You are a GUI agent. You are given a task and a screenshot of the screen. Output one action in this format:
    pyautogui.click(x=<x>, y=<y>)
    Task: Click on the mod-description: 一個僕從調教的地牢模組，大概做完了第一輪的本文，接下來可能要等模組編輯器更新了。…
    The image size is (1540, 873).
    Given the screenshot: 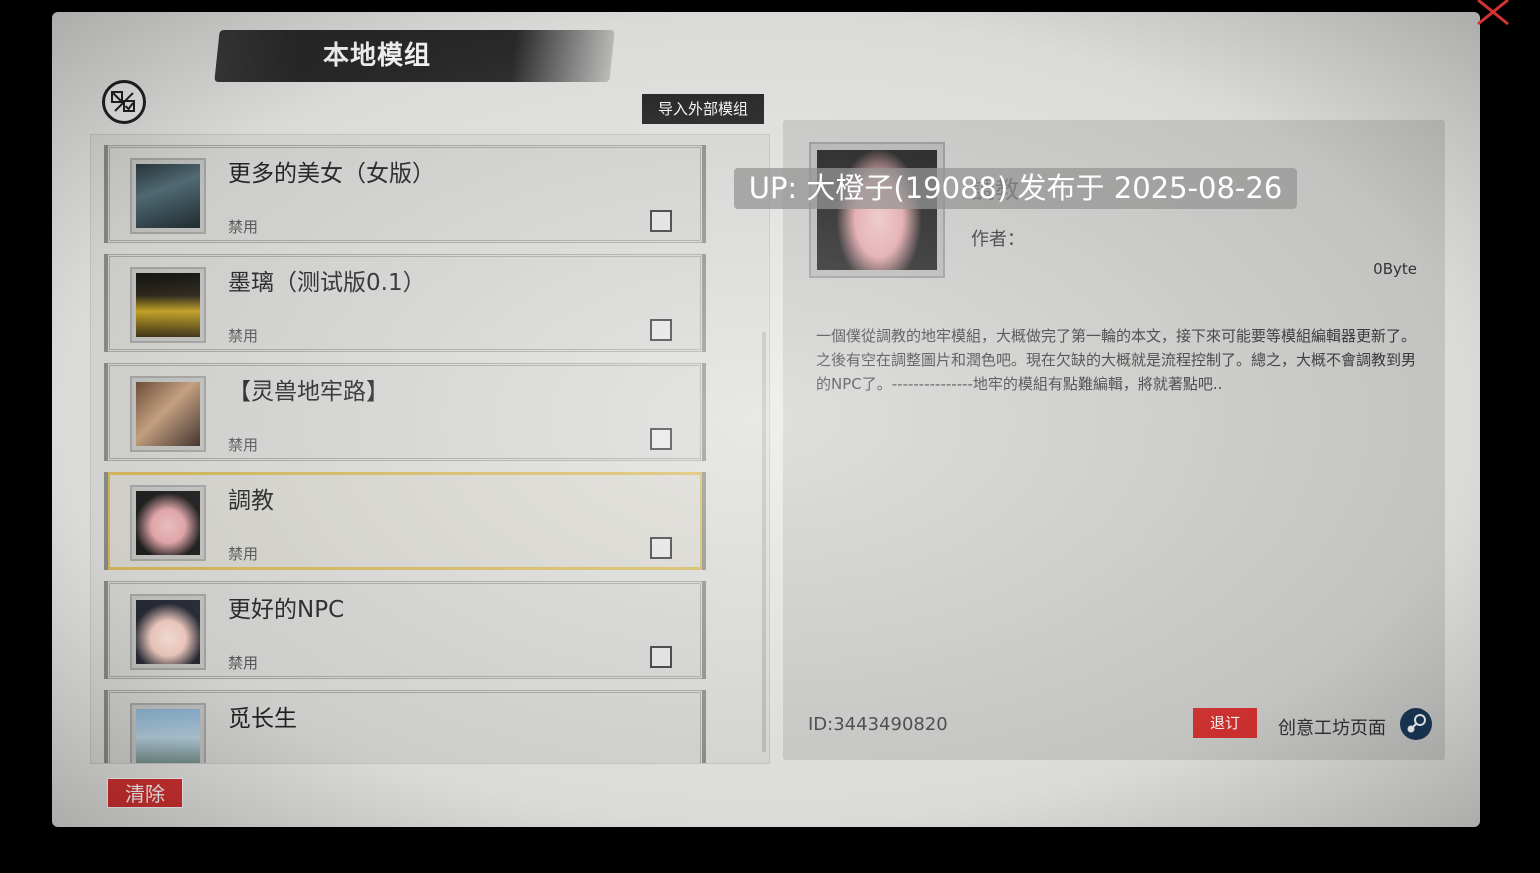 What is the action you would take?
    pyautogui.click(x=1116, y=360)
    